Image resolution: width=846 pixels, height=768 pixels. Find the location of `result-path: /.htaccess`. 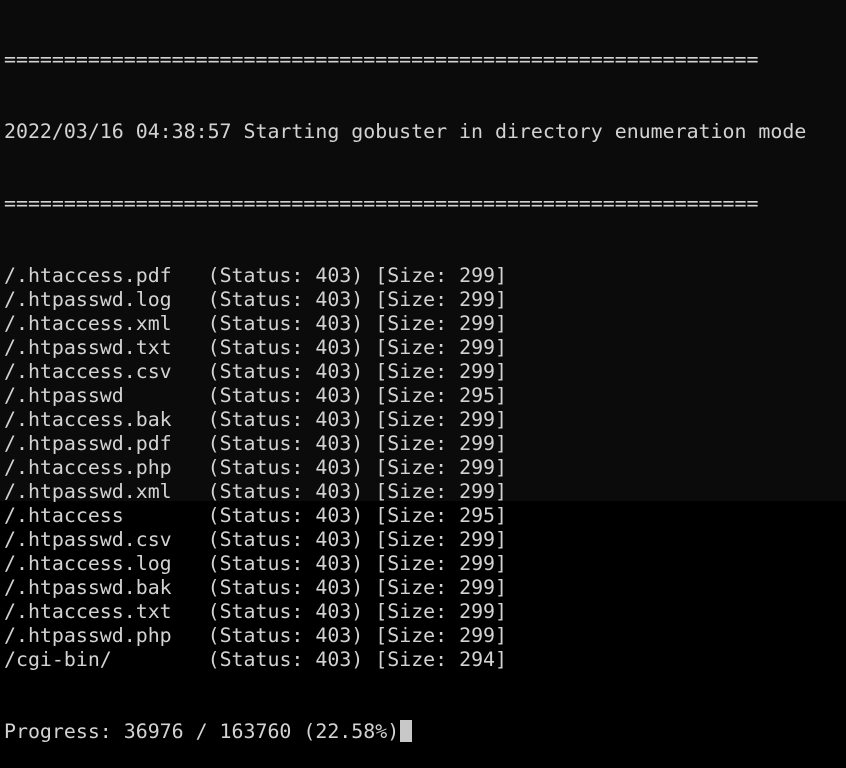

result-path: /.htaccess is located at coordinates (64, 515).